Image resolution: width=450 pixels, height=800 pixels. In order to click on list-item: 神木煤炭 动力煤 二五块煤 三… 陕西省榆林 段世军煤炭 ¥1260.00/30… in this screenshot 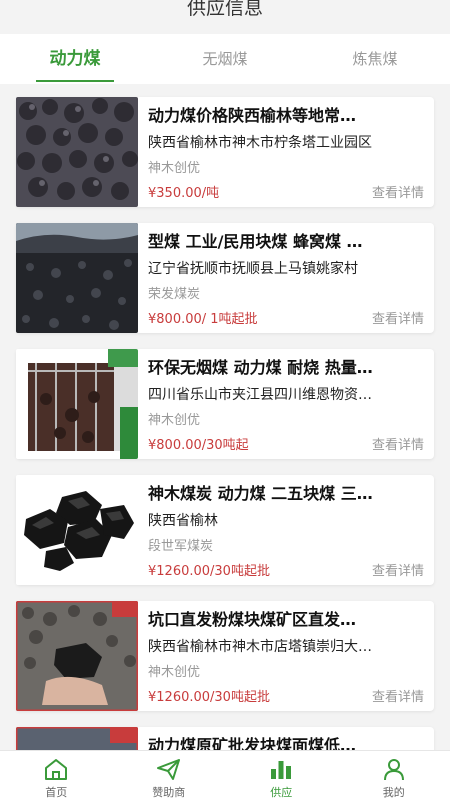, I will do `click(225, 530)`.